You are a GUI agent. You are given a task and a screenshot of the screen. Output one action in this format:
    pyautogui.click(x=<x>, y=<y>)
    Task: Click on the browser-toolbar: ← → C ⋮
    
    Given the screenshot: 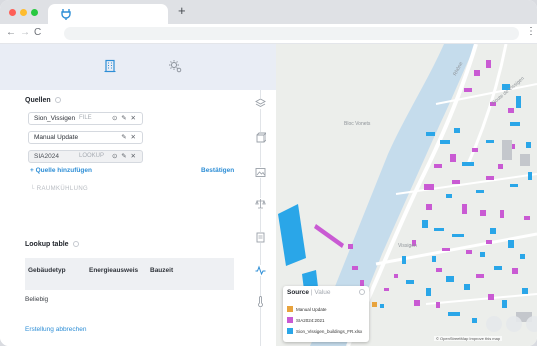 What is the action you would take?
    pyautogui.click(x=268, y=34)
    